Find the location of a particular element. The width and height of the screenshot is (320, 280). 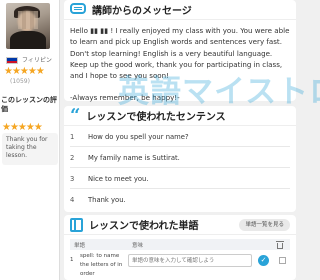

message-header: 講師からのメッセージ is located at coordinates (180, 10).